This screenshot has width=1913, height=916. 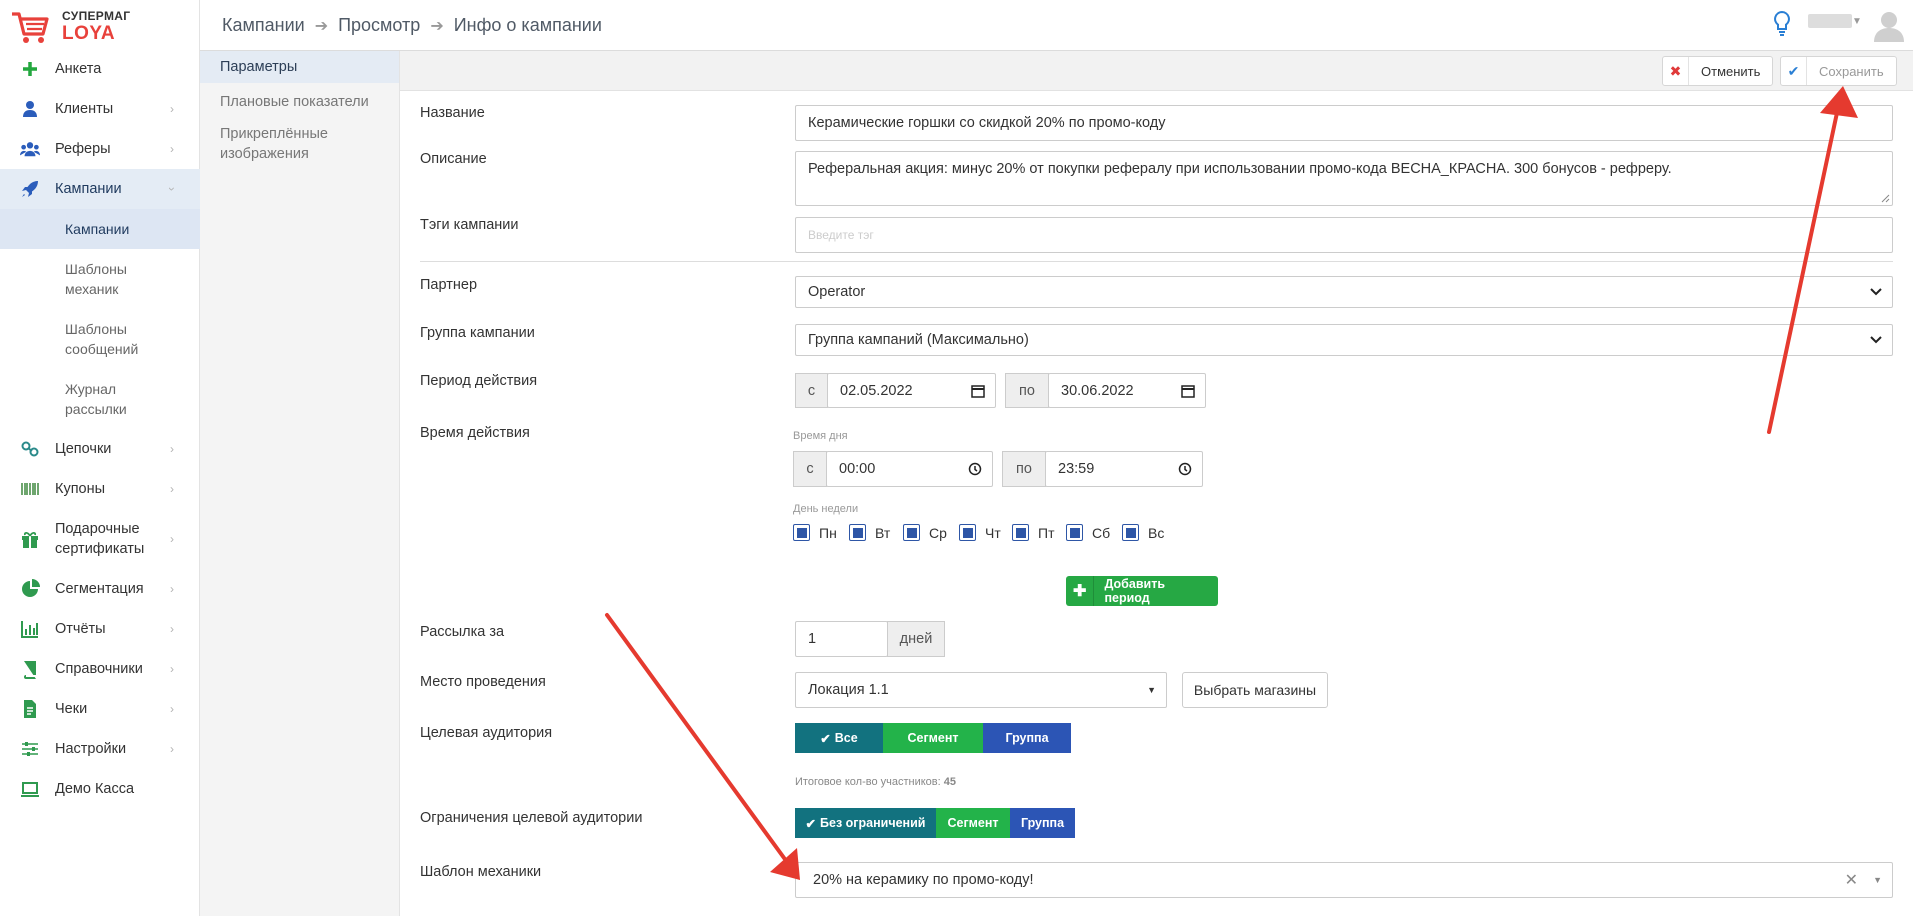 What do you see at coordinates (100, 399) in the screenshot?
I see `sidebar-subitem-mailing-log: Журнал рассылки` at bounding box center [100, 399].